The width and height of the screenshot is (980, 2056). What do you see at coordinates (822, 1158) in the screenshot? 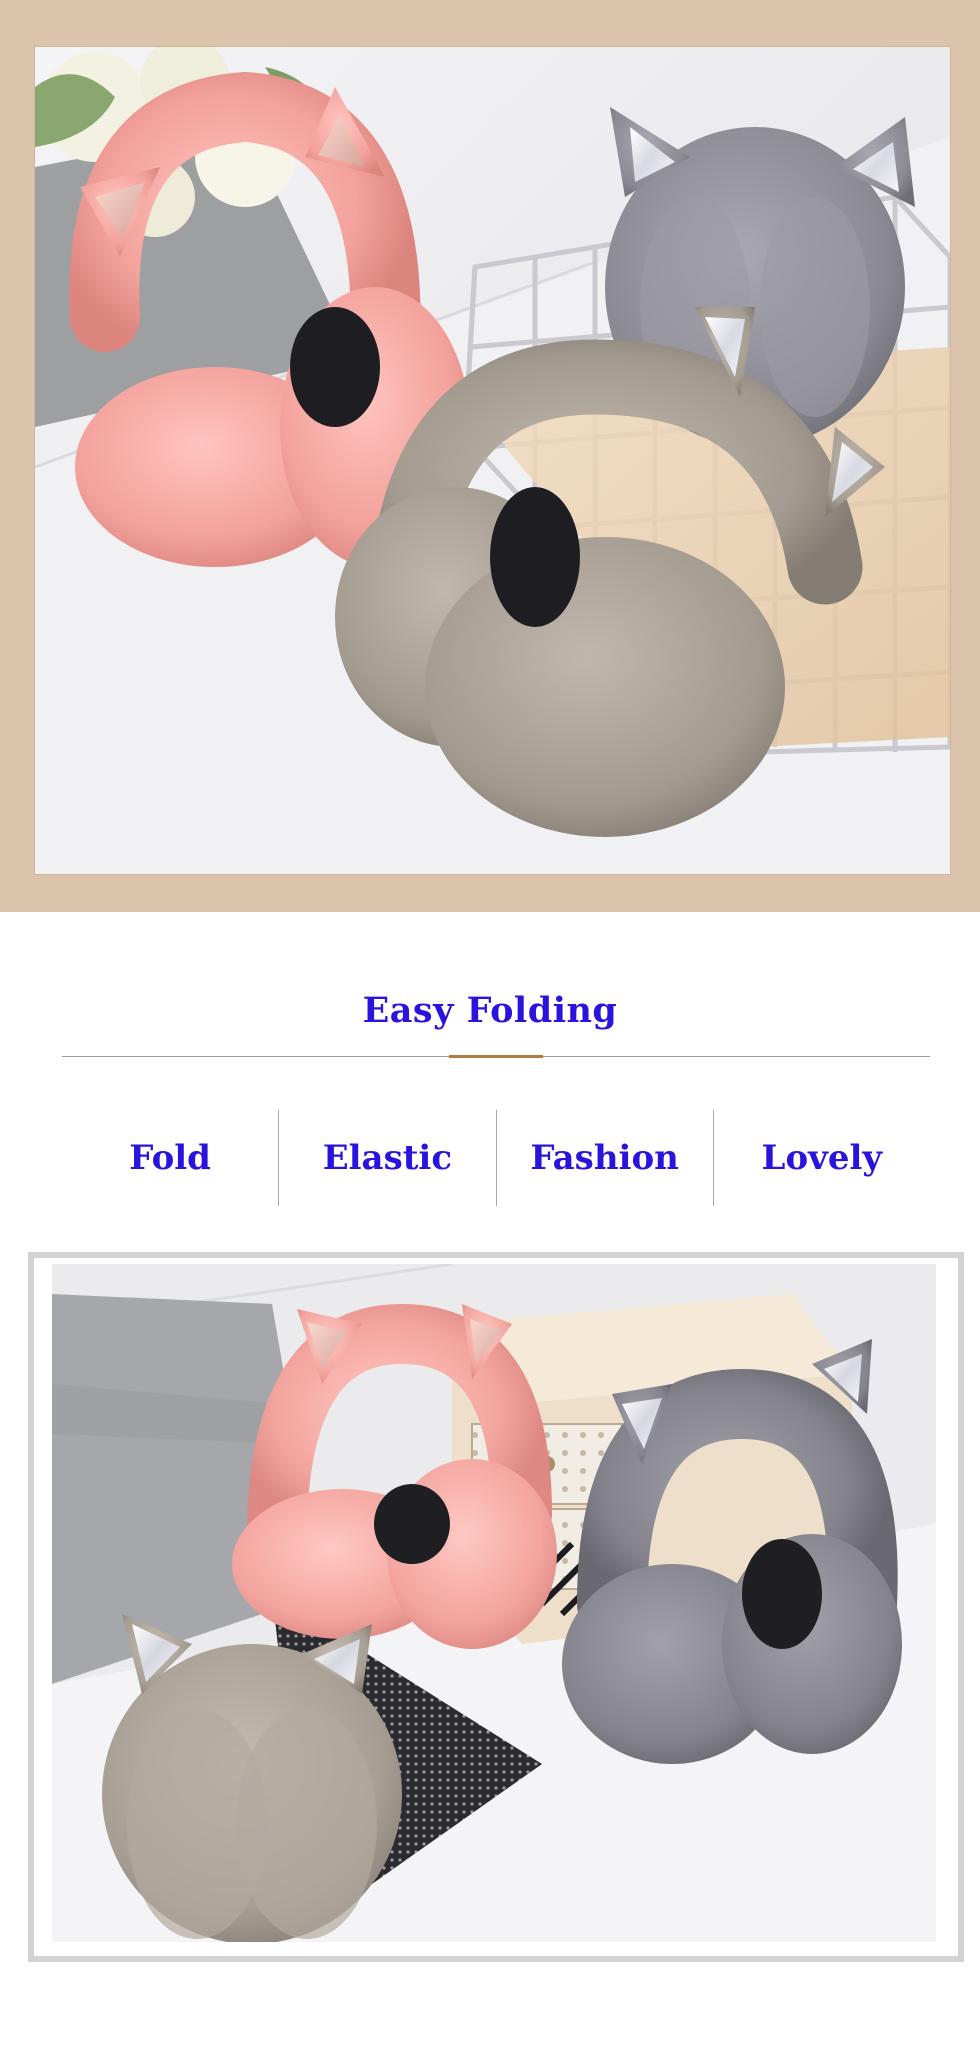
I see `feature-lovely: Lovely` at bounding box center [822, 1158].